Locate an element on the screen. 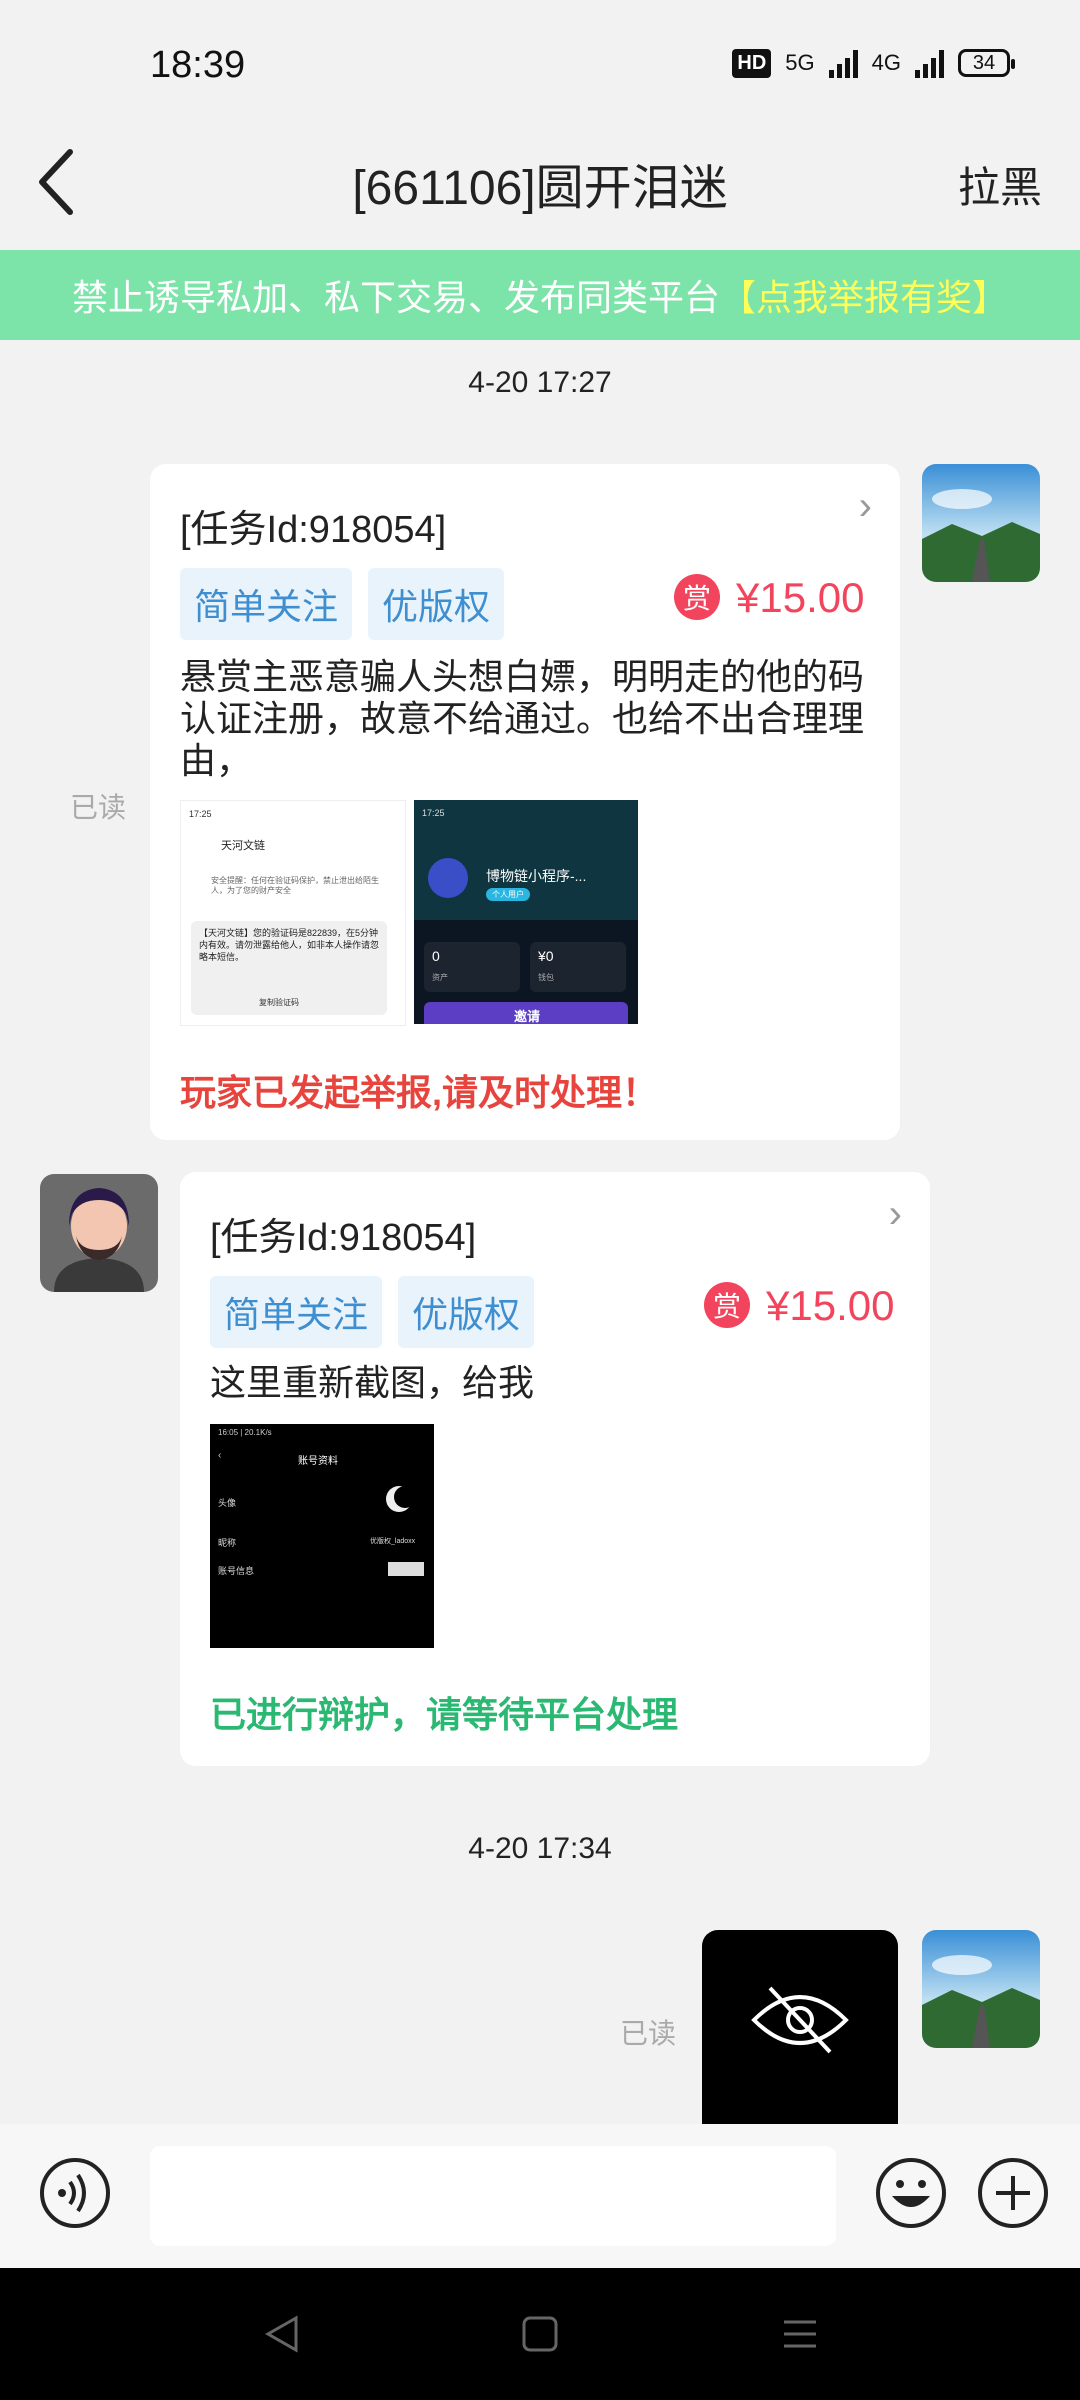 This screenshot has width=1080, height=2400. voice-icon is located at coordinates (75, 2195).